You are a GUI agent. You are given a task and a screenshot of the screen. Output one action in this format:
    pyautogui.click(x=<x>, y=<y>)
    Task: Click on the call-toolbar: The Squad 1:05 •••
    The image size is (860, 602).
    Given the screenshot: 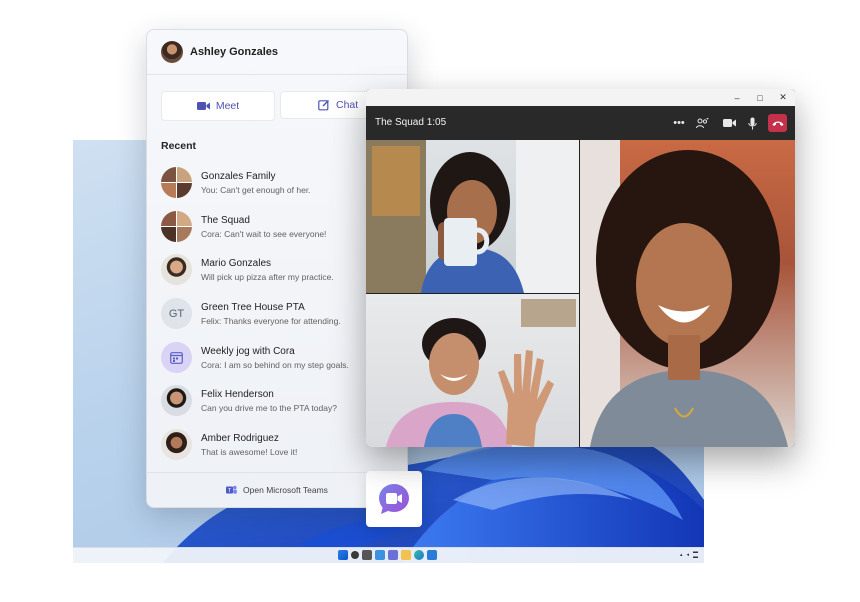 What is the action you would take?
    pyautogui.click(x=580, y=123)
    